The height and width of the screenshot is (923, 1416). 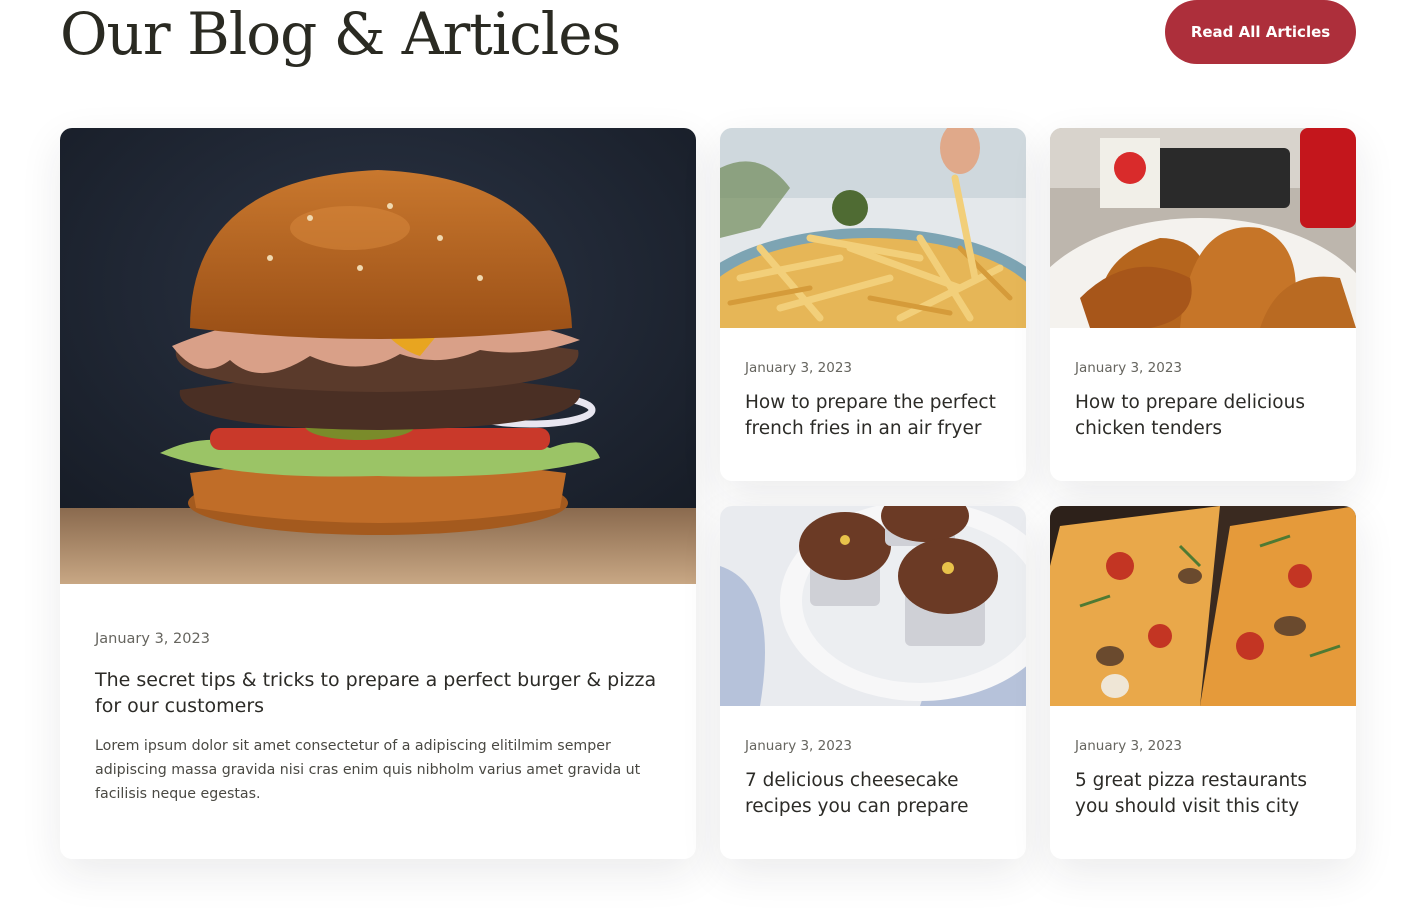 I want to click on pizza-image, so click(x=1203, y=606).